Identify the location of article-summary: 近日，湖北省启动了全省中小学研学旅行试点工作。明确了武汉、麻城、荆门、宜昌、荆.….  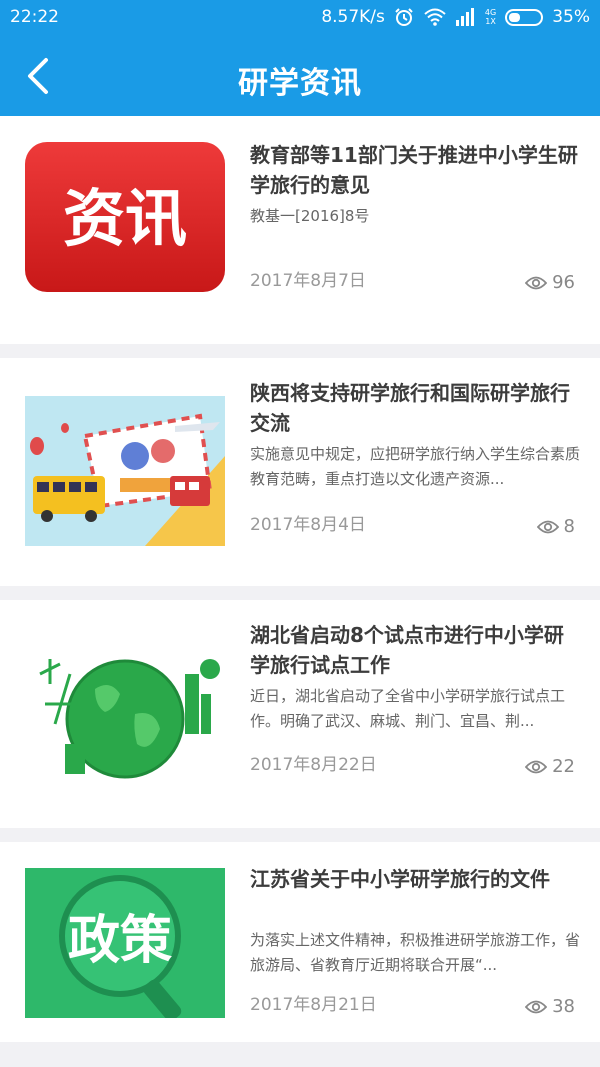
(408, 708).